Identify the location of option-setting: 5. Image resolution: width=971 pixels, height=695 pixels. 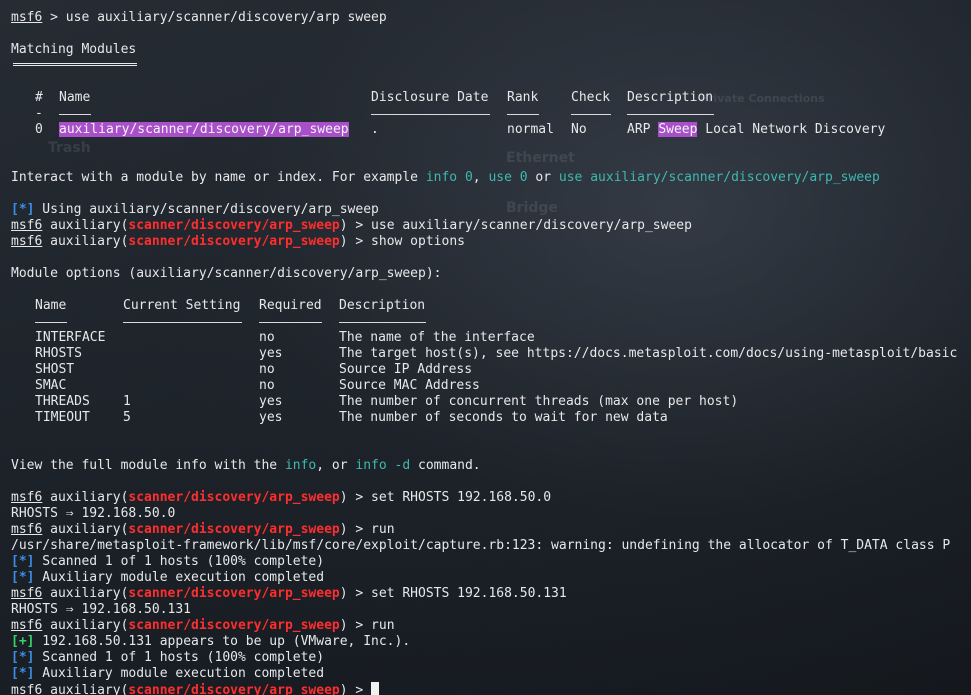
(127, 417).